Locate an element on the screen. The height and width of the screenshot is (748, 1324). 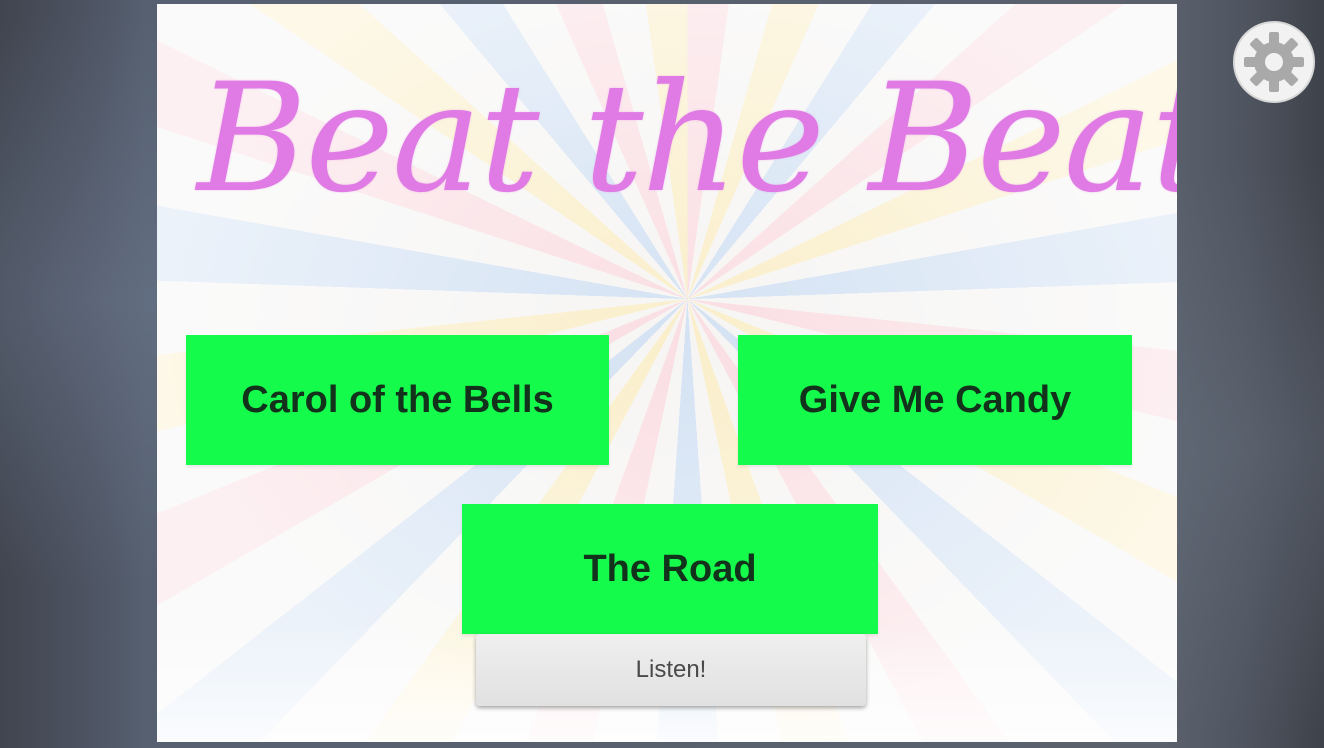
song-button-give-me-candy: Give Me Candy is located at coordinates (935, 400).